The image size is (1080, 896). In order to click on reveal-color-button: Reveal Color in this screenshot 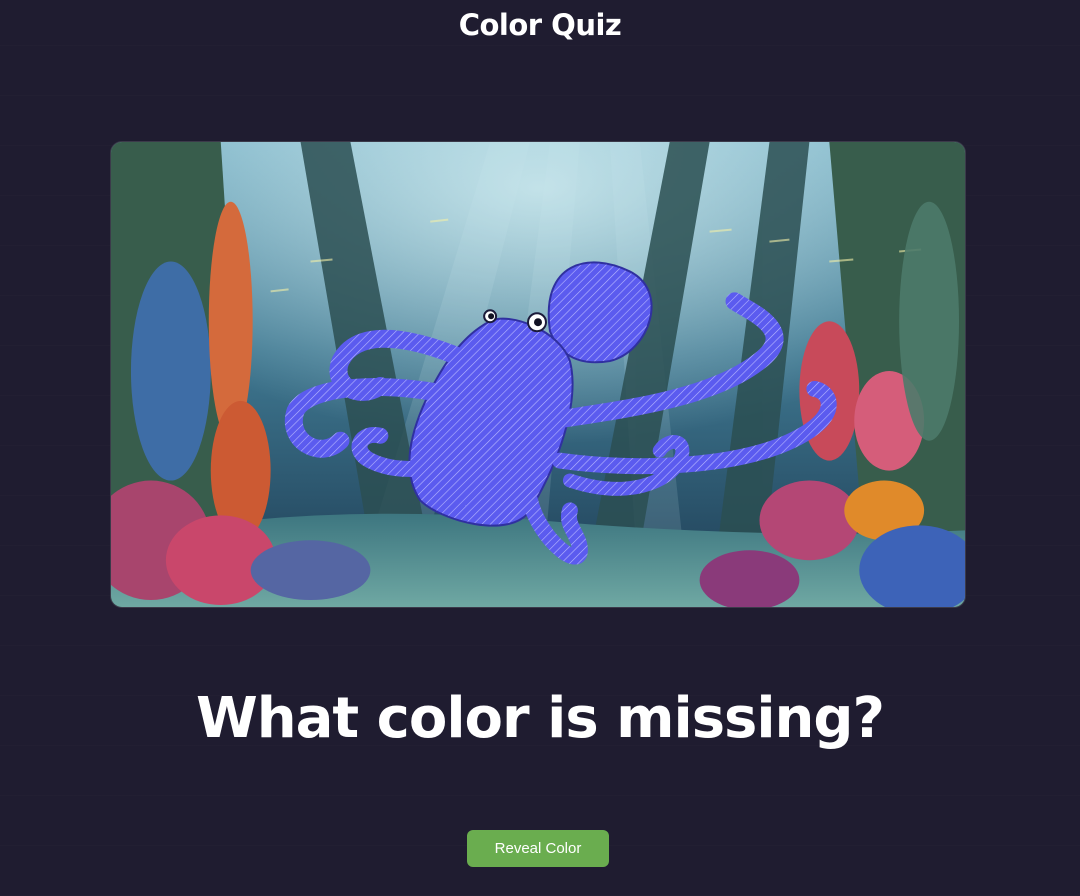, I will do `click(538, 848)`.